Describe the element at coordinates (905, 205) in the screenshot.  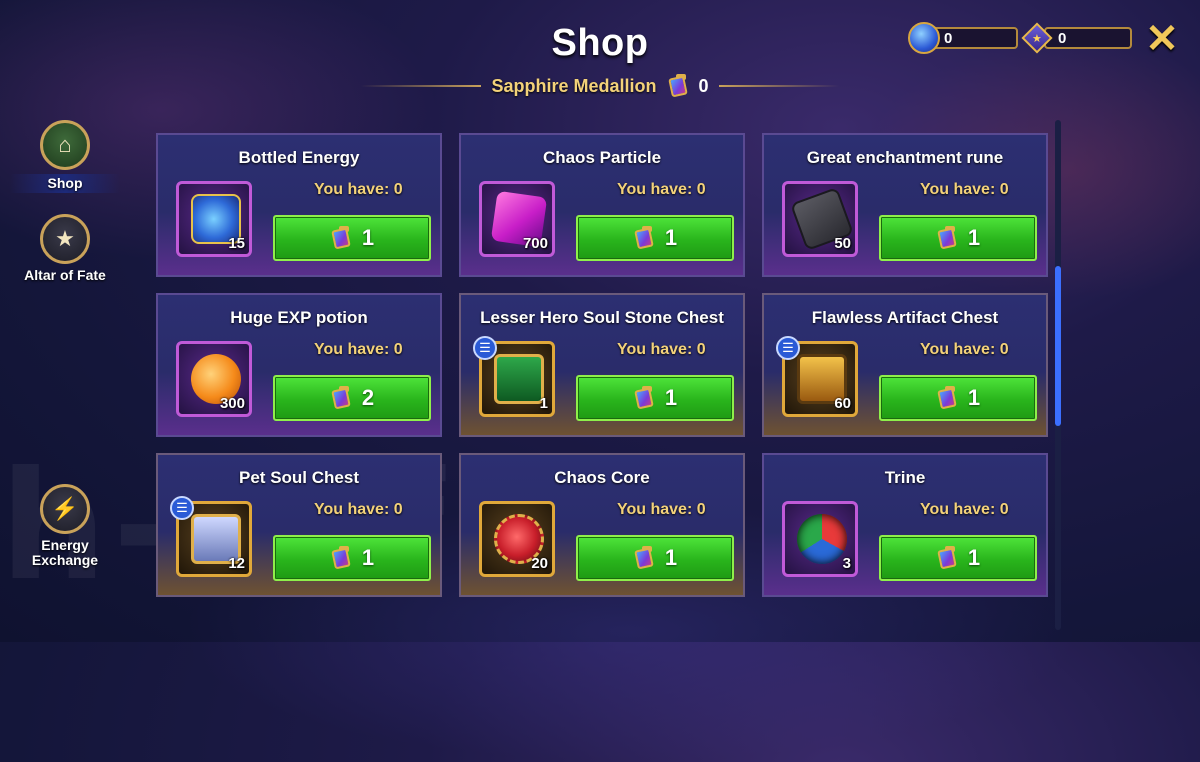
I see `shop-card-great-enchantment-rune: Great enchantment rune 50 You have: 0 1` at that location.